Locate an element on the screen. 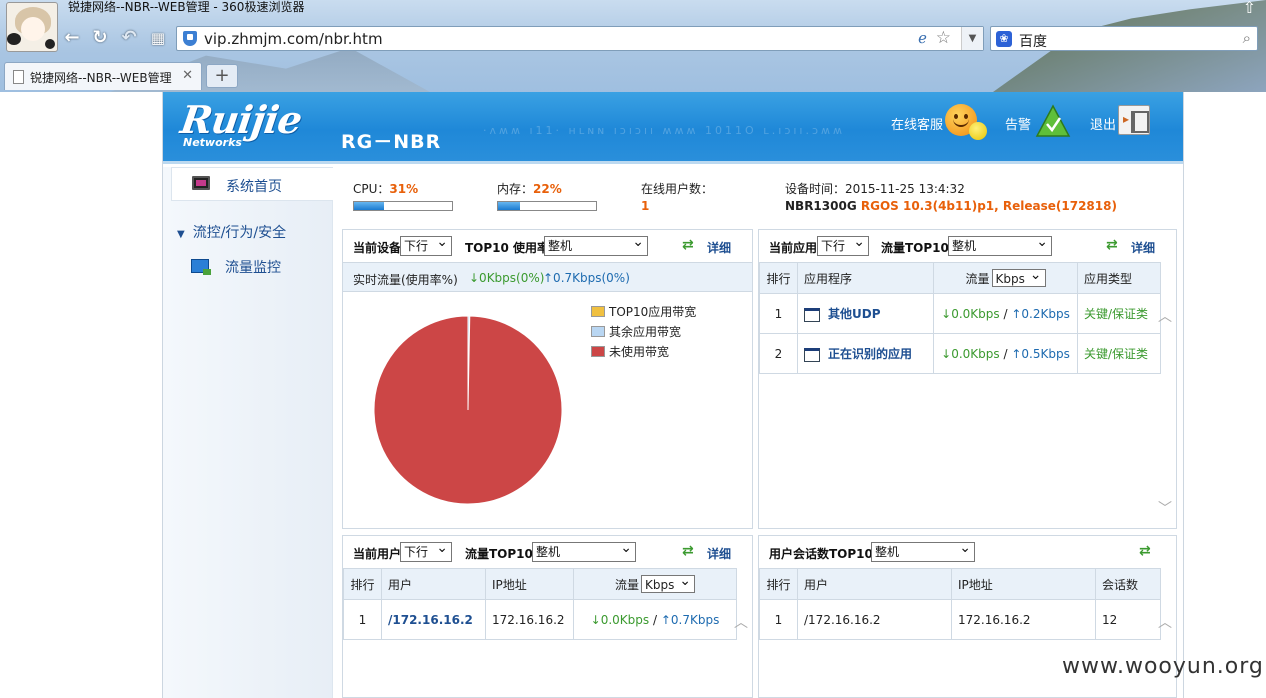 The image size is (1266, 698). browser-tab: 锐捷网络--NBR--WEB管理 ✕ is located at coordinates (103, 76).